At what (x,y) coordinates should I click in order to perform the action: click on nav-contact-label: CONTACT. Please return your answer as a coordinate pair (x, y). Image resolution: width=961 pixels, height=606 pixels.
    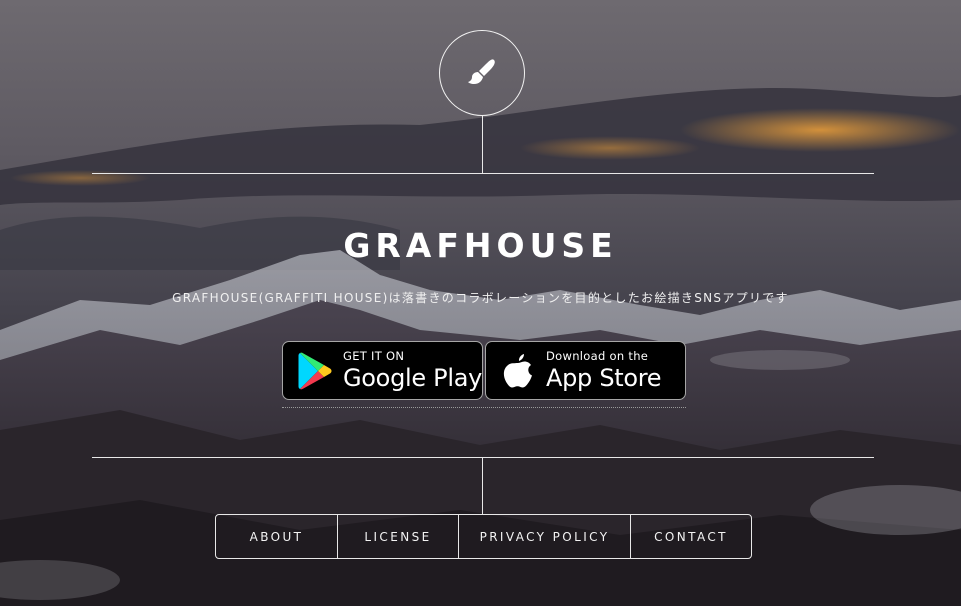
    Looking at the image, I should click on (691, 536).